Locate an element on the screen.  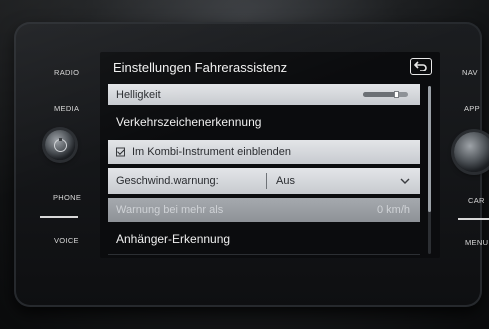
power-knob-icon is located at coordinates (60, 144).